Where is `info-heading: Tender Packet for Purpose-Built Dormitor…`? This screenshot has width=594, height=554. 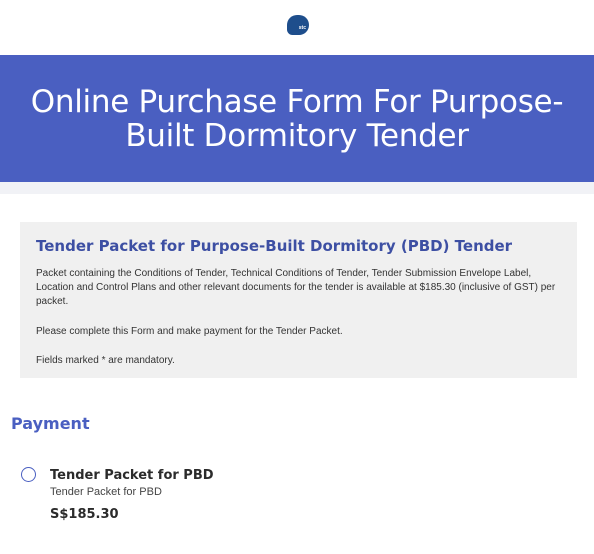
info-heading: Tender Packet for Purpose-Built Dormitor… is located at coordinates (274, 246).